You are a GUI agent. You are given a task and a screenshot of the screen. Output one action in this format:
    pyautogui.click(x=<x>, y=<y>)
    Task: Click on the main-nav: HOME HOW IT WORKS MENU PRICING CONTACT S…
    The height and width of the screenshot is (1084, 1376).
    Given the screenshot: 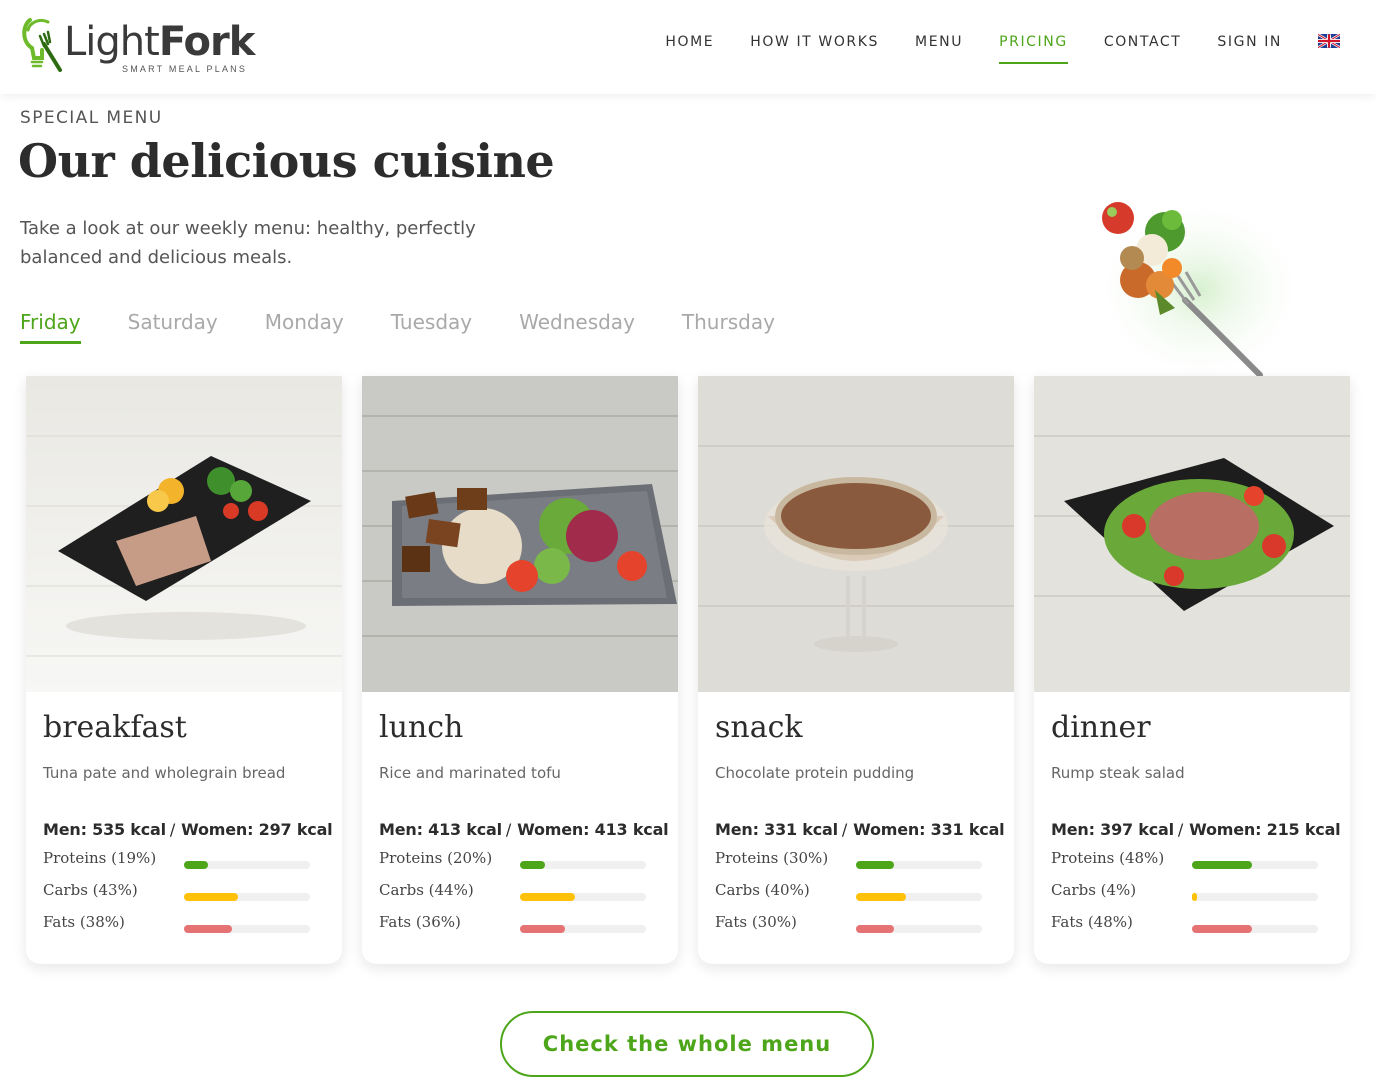 What is the action you would take?
    pyautogui.click(x=984, y=49)
    